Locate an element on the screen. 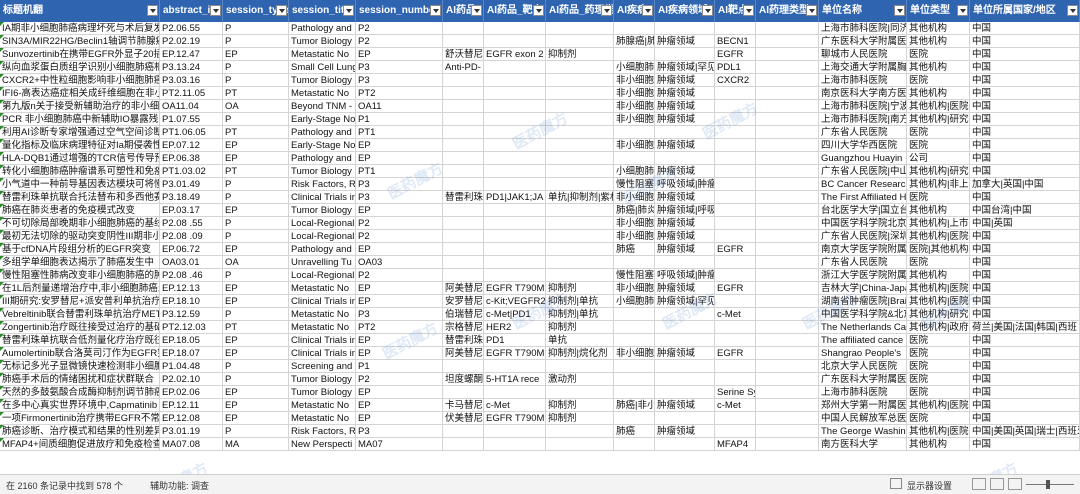 This screenshot has height=494, width=1080. table-cell: P2.06.55 is located at coordinates (191, 28).